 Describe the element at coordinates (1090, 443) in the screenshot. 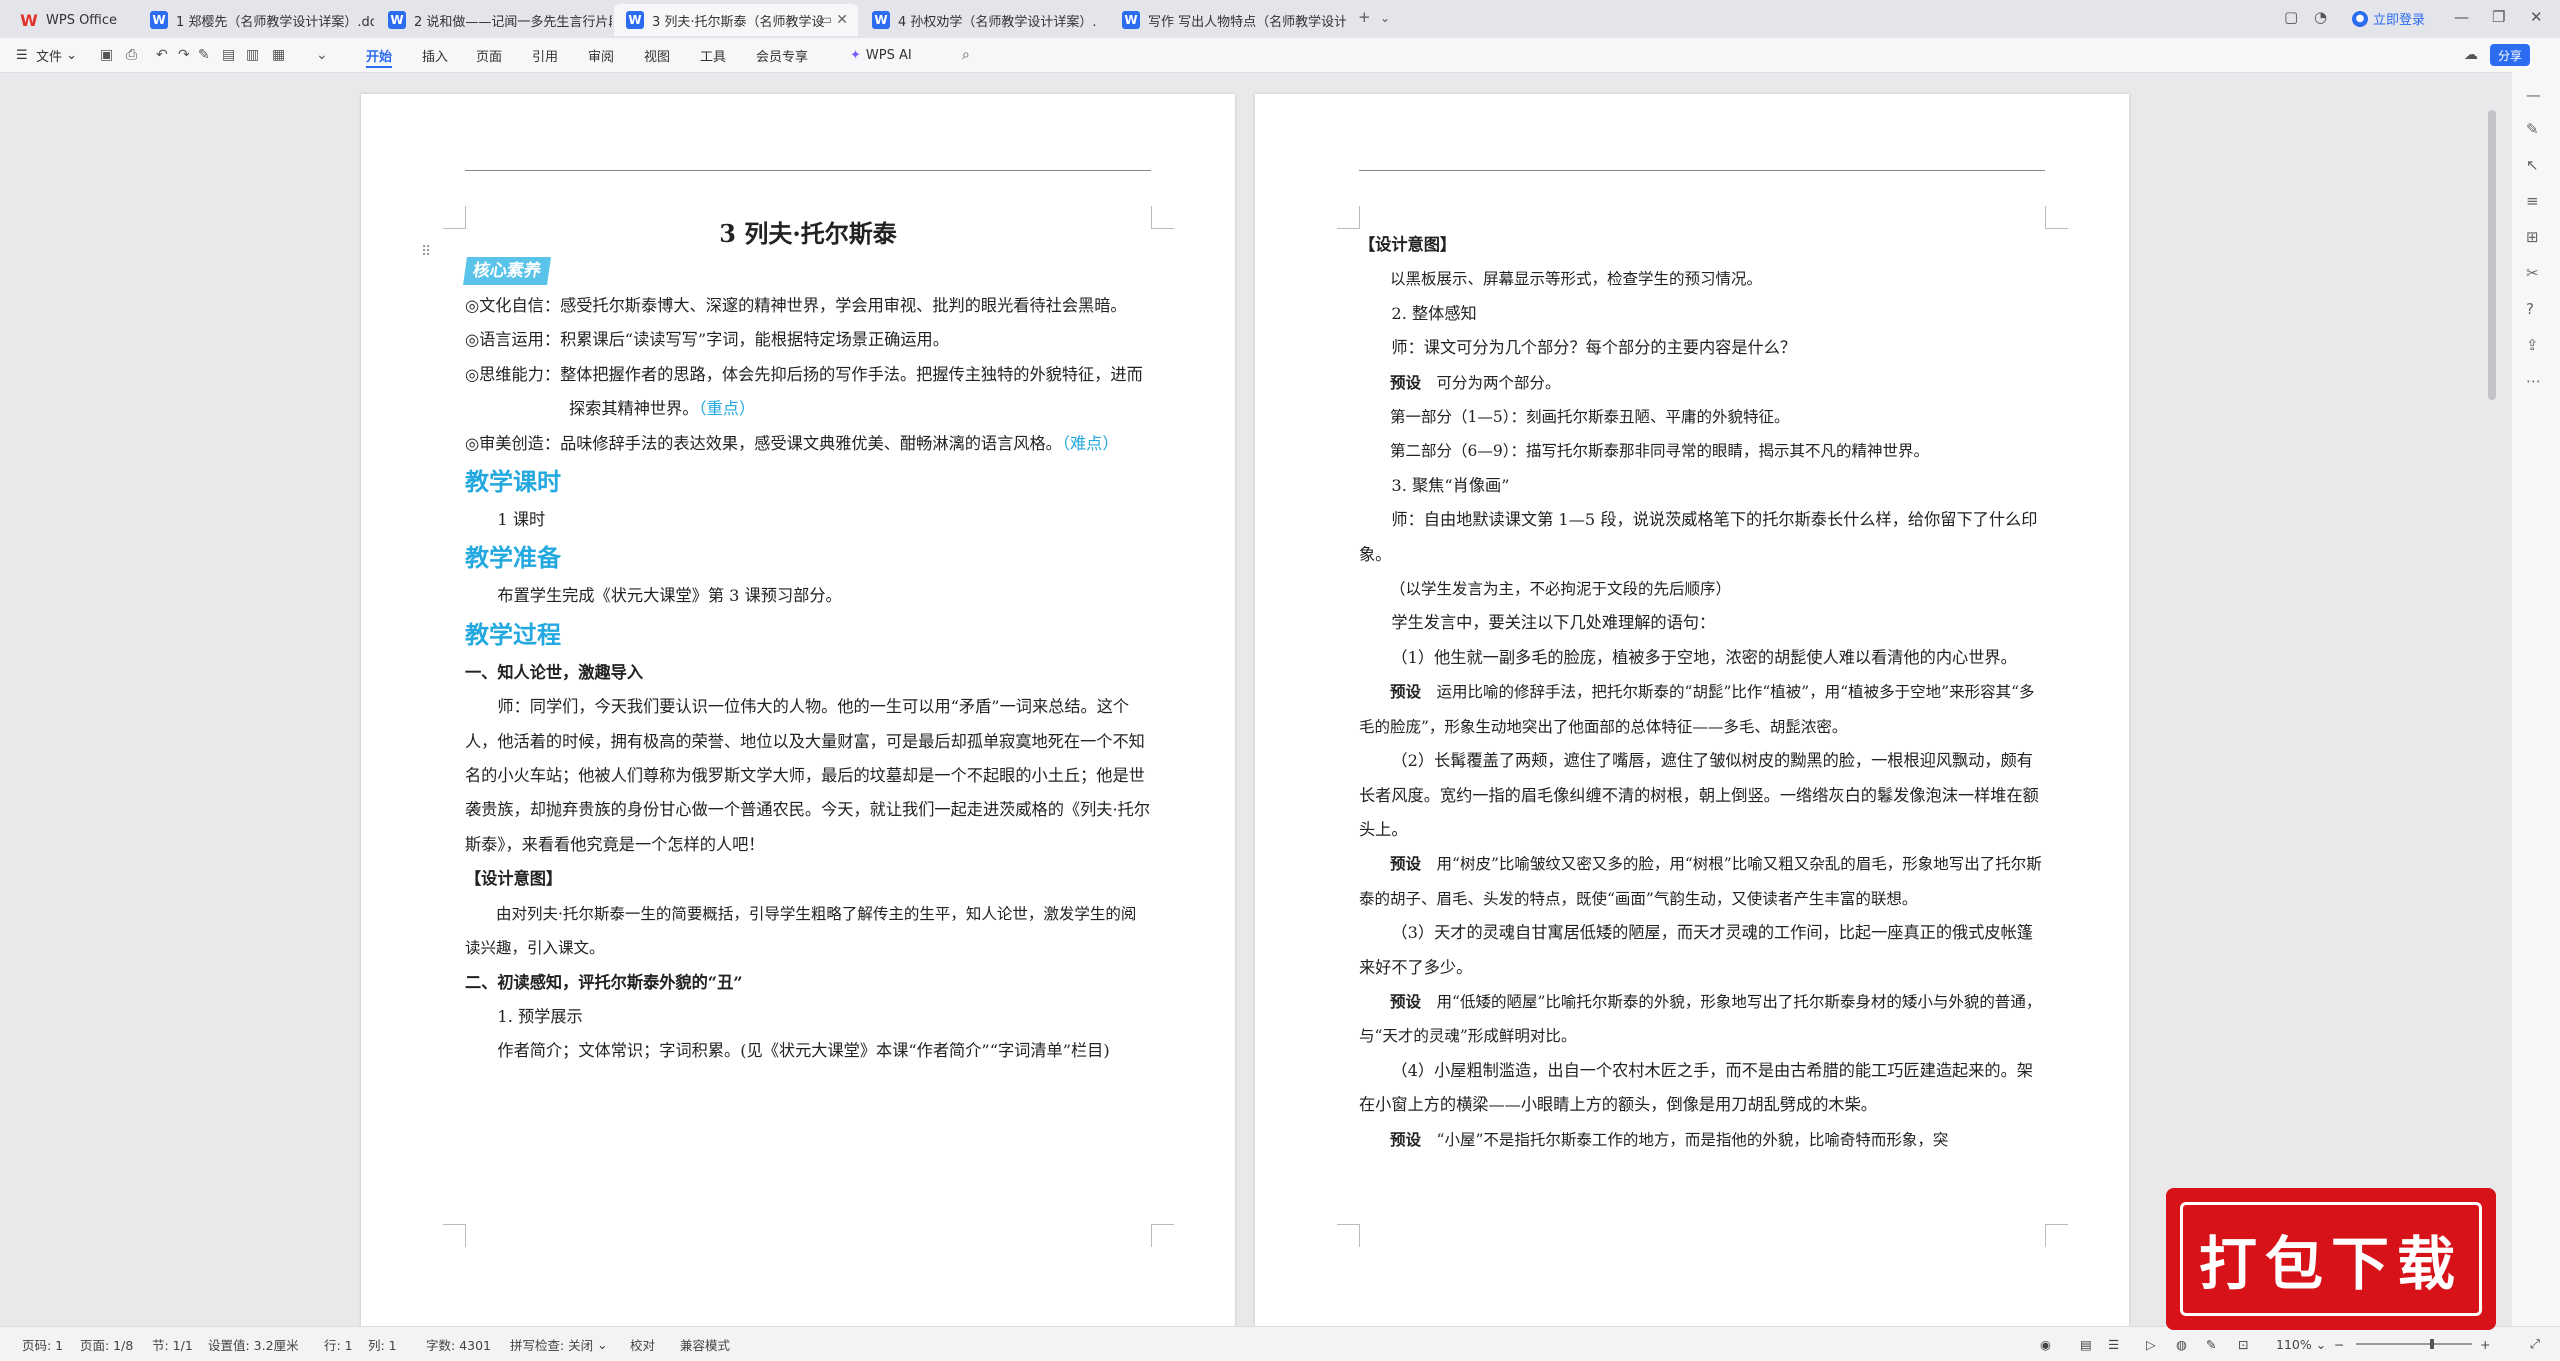

I see `difficulty-tag: （难点）` at that location.